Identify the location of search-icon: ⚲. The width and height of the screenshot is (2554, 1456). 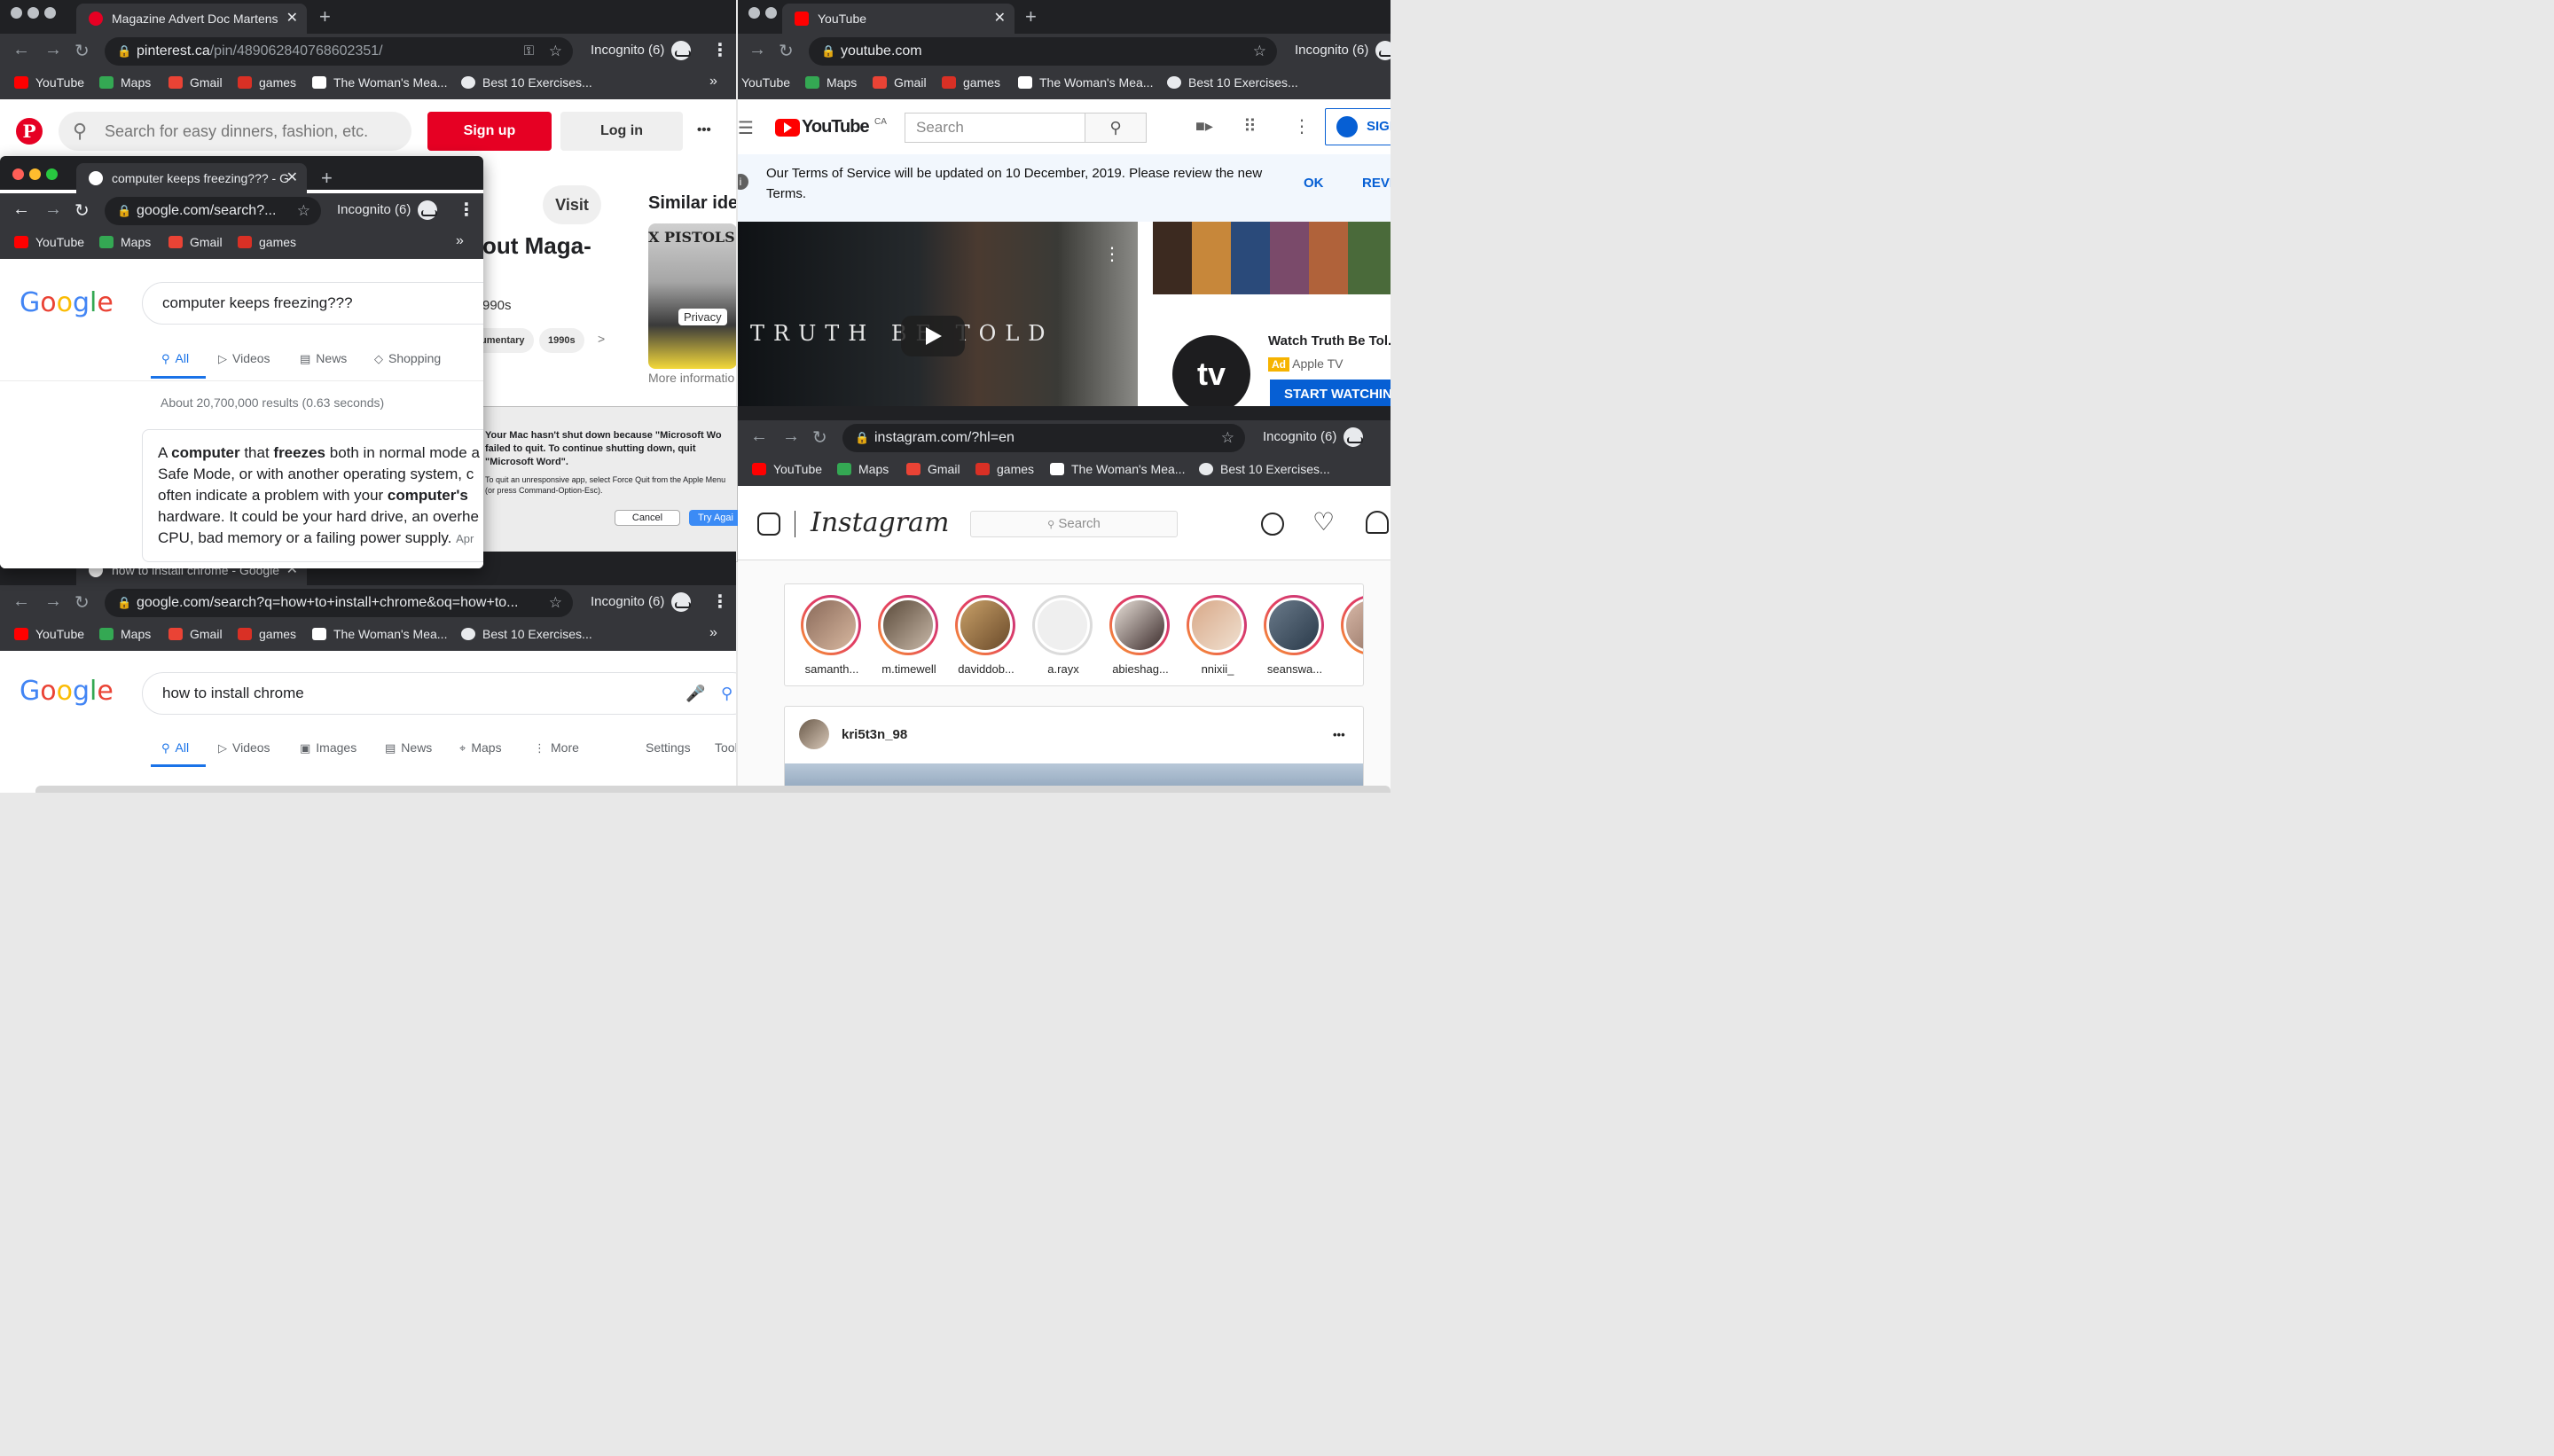
(727, 693).